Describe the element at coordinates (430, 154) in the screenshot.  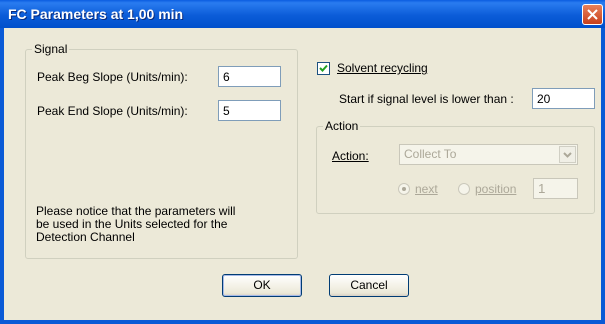
I see `action-select-value: Collect To` at that location.